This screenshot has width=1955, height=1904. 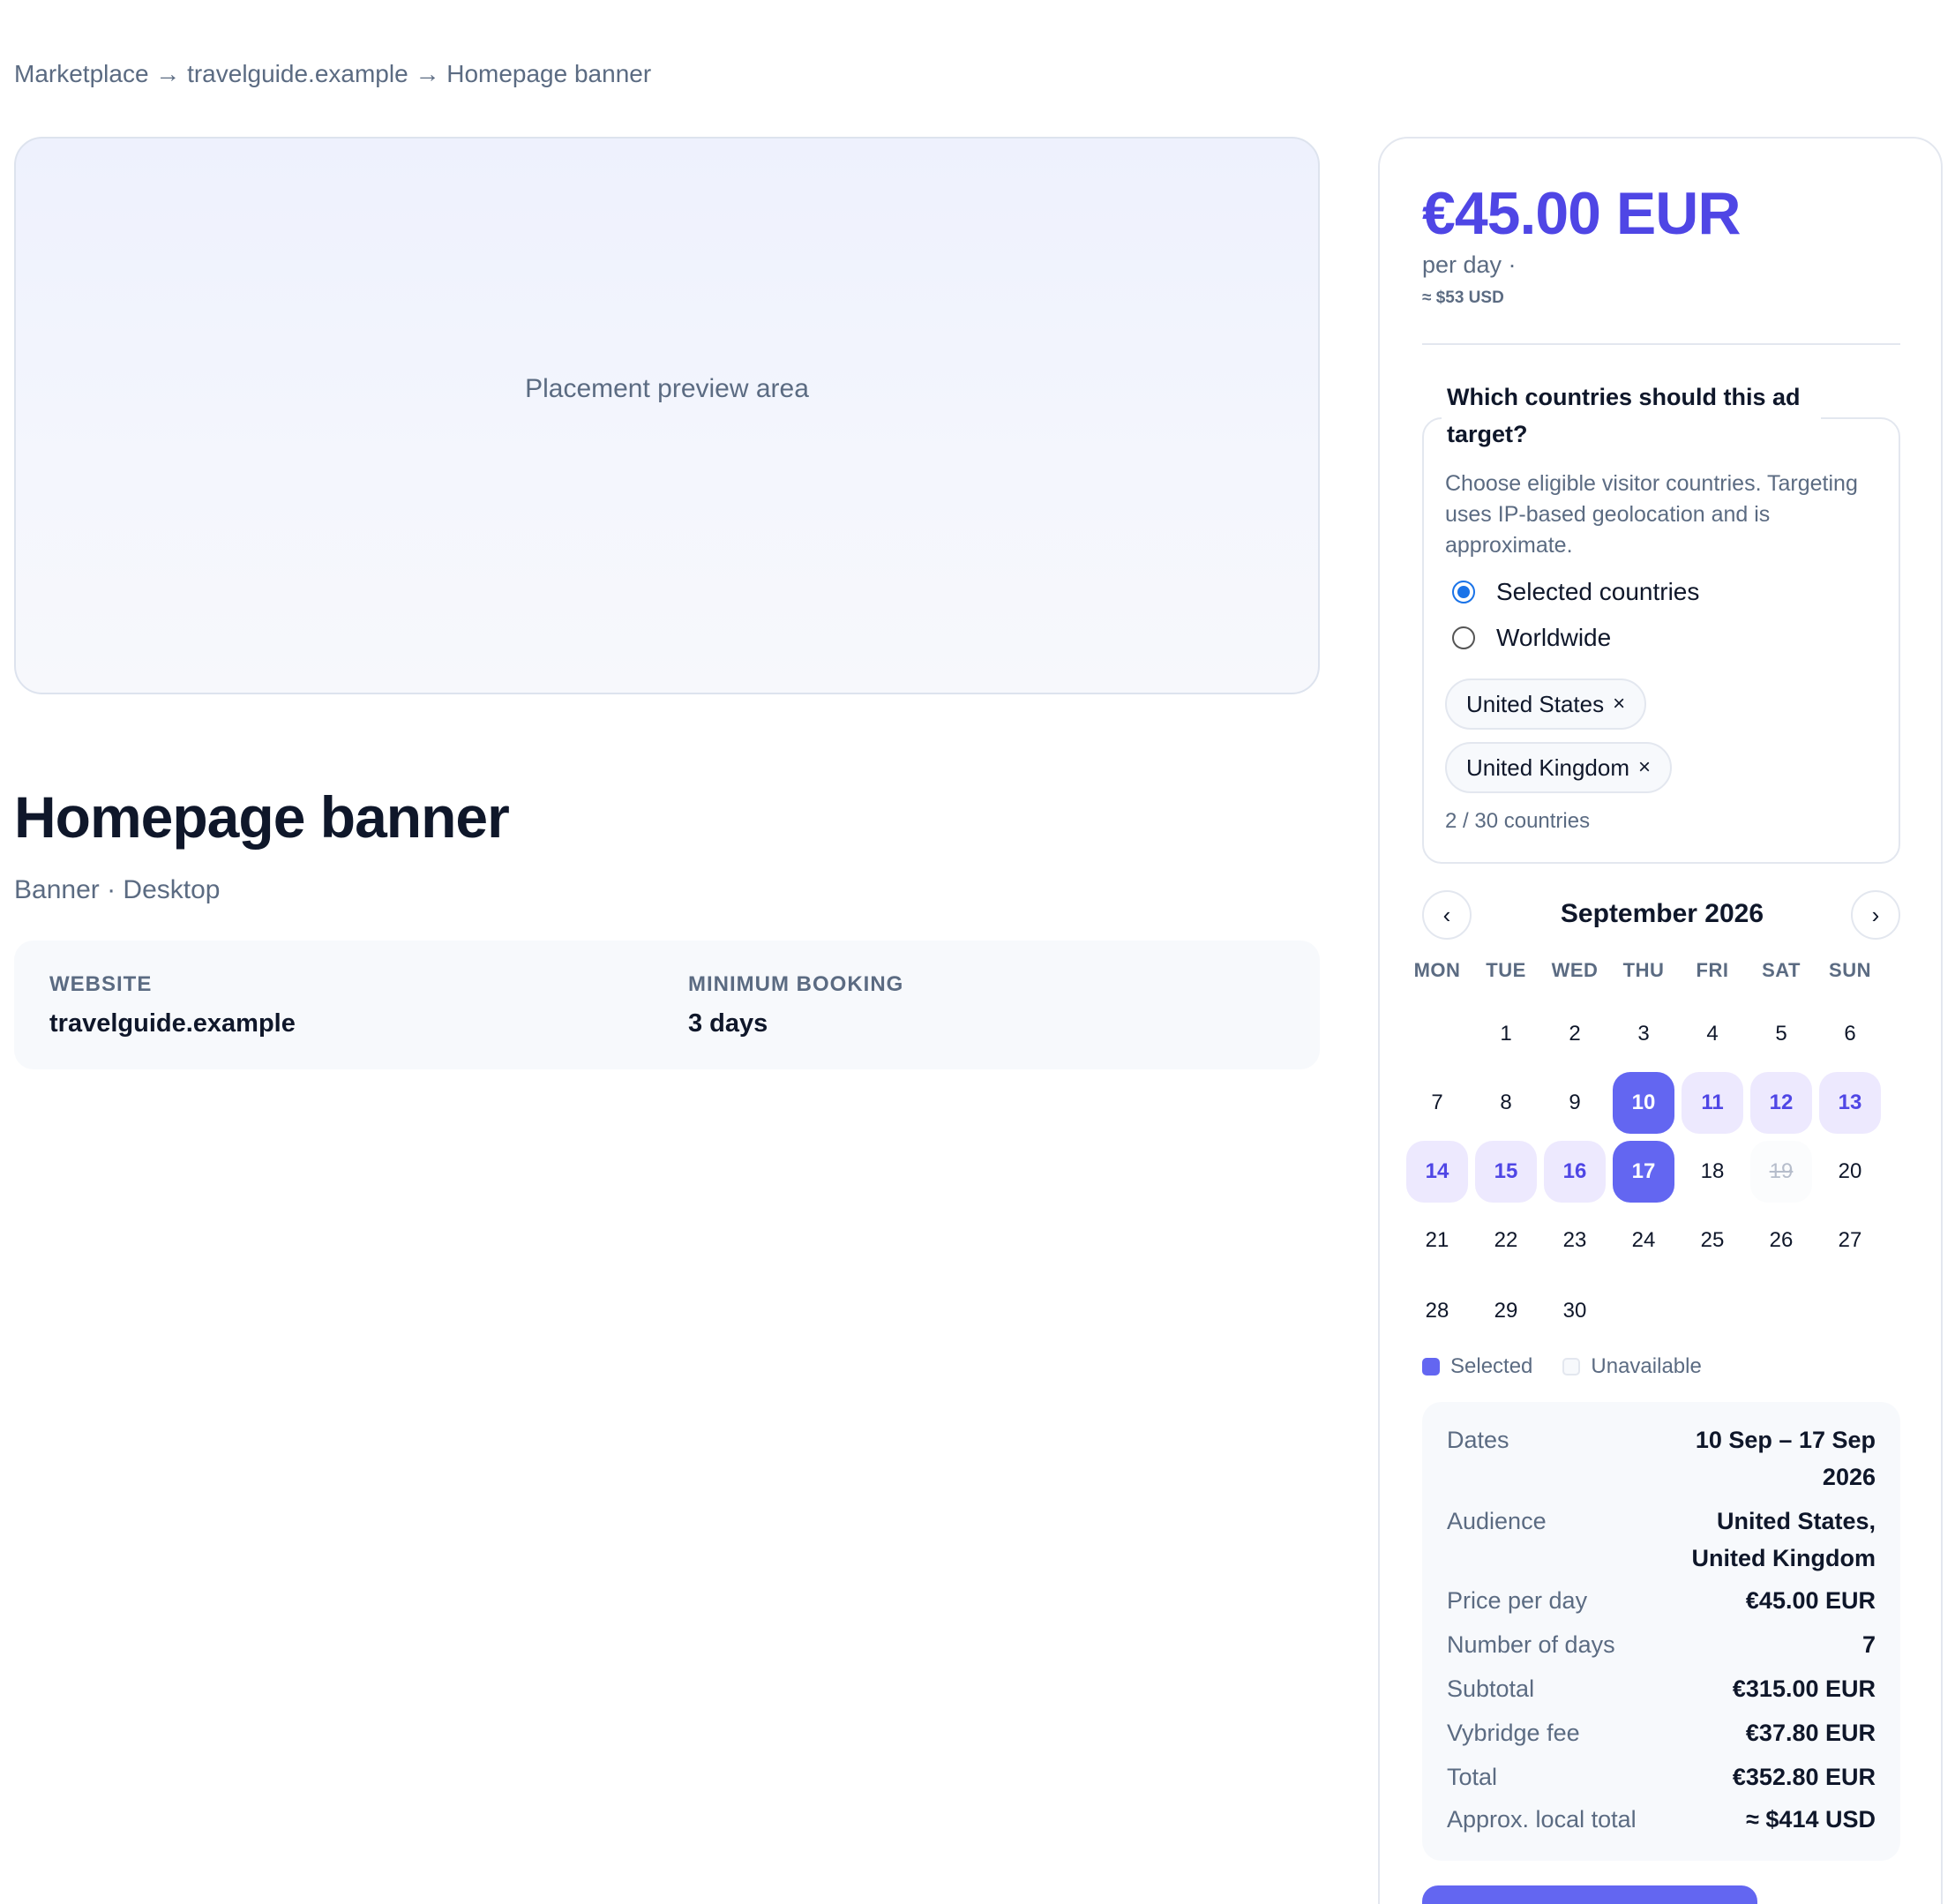 What do you see at coordinates (1547, 767) in the screenshot?
I see `chip-label: United Kingdom` at bounding box center [1547, 767].